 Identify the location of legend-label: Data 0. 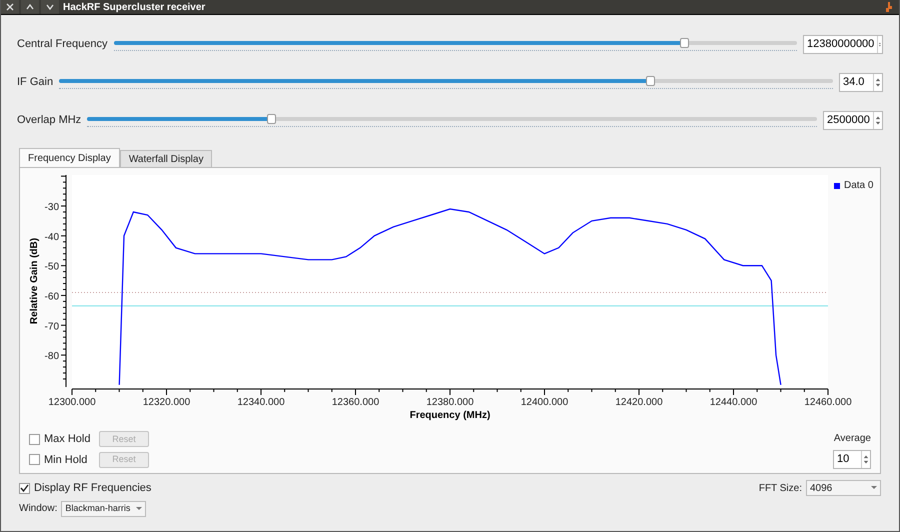
(859, 186).